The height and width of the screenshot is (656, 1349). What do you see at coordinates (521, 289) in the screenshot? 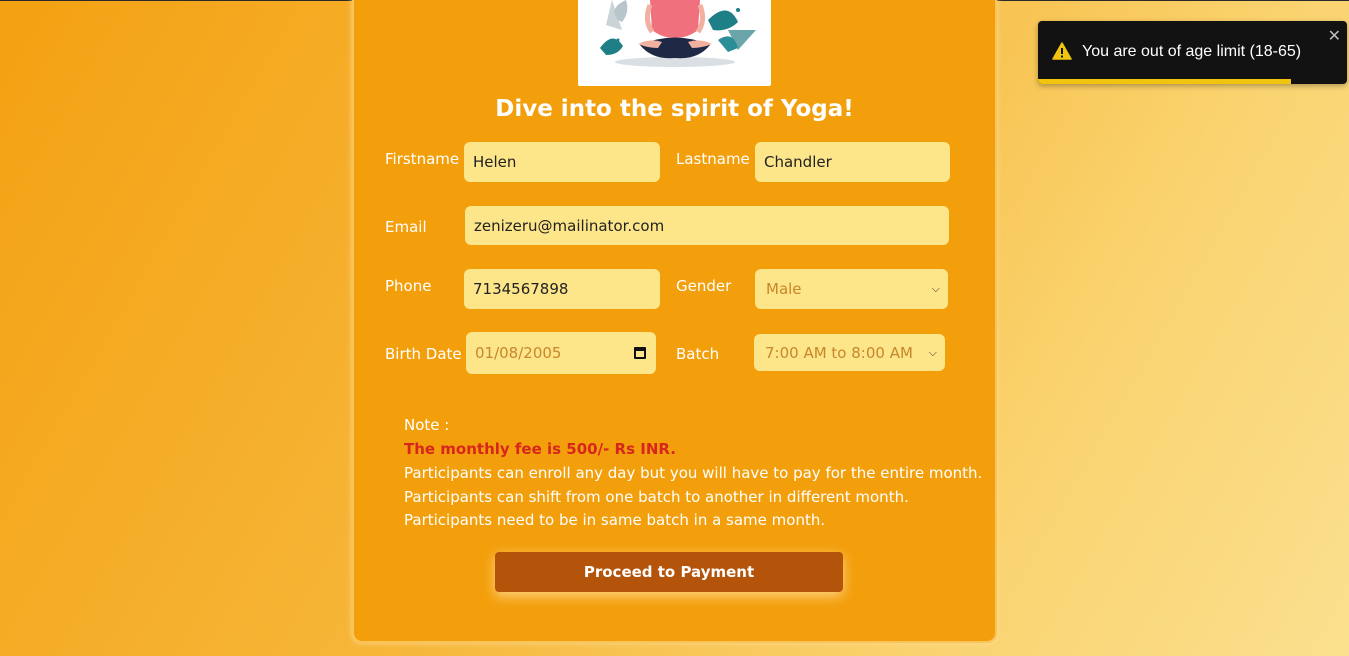
I see `phone-value: 7134567898` at bounding box center [521, 289].